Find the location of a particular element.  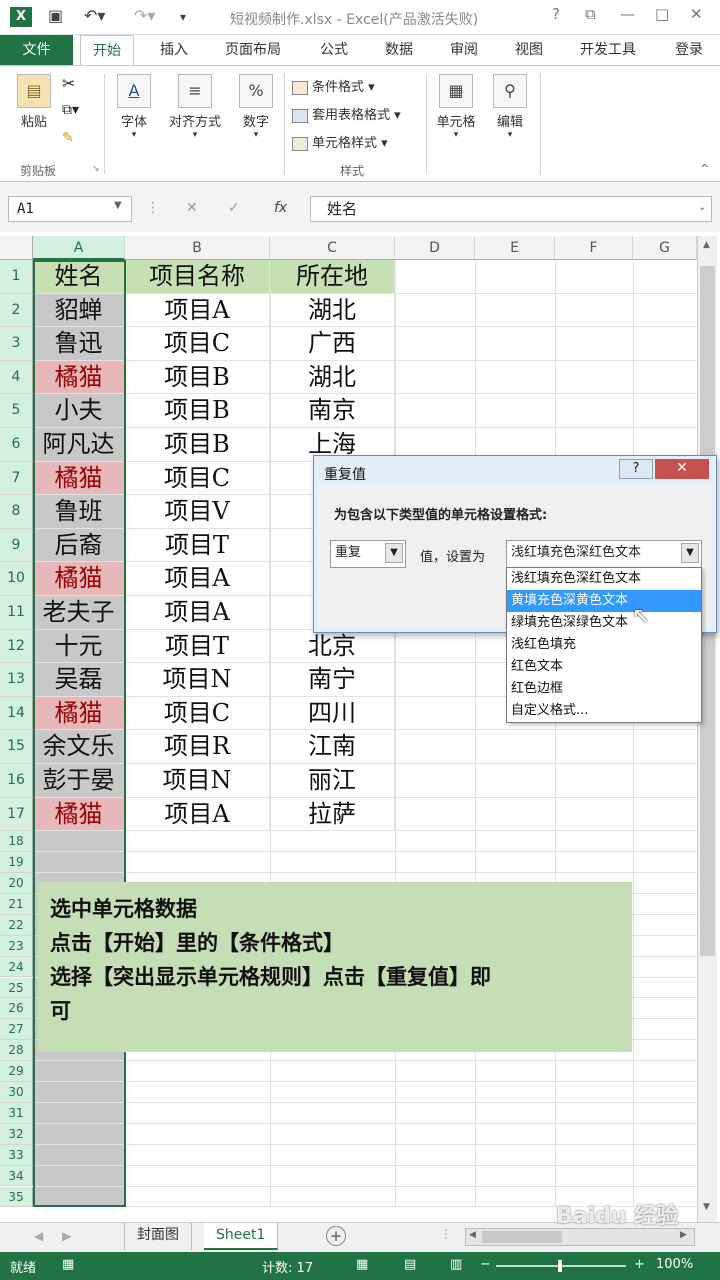

value-type-select: 重复 ▼ is located at coordinates (368, 554).